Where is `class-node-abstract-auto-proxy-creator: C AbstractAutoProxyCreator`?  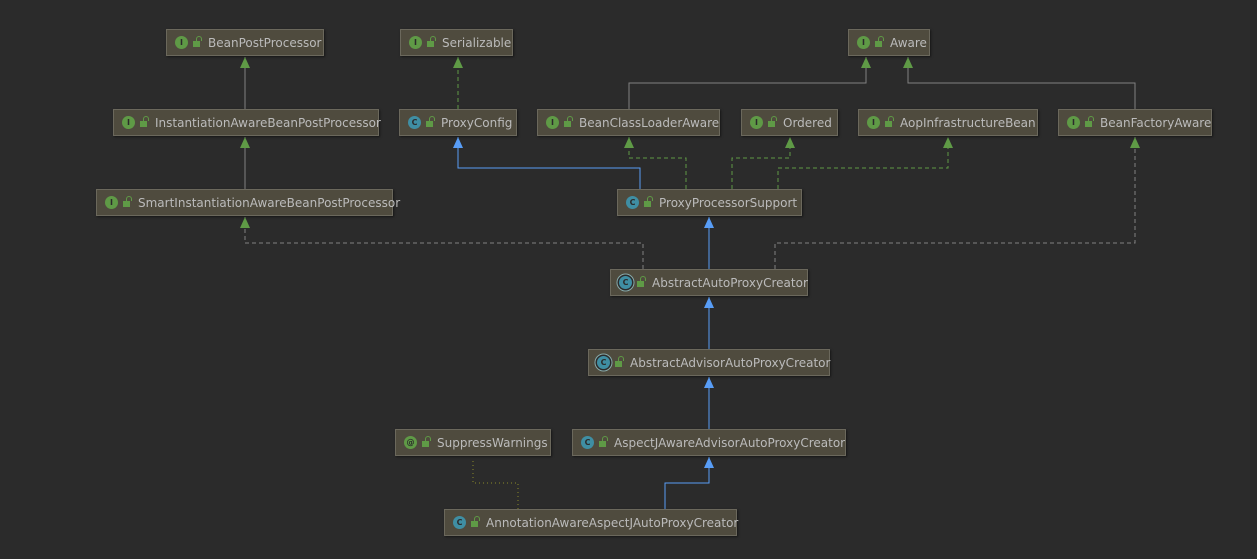 class-node-abstract-auto-proxy-creator: C AbstractAutoProxyCreator is located at coordinates (709, 282).